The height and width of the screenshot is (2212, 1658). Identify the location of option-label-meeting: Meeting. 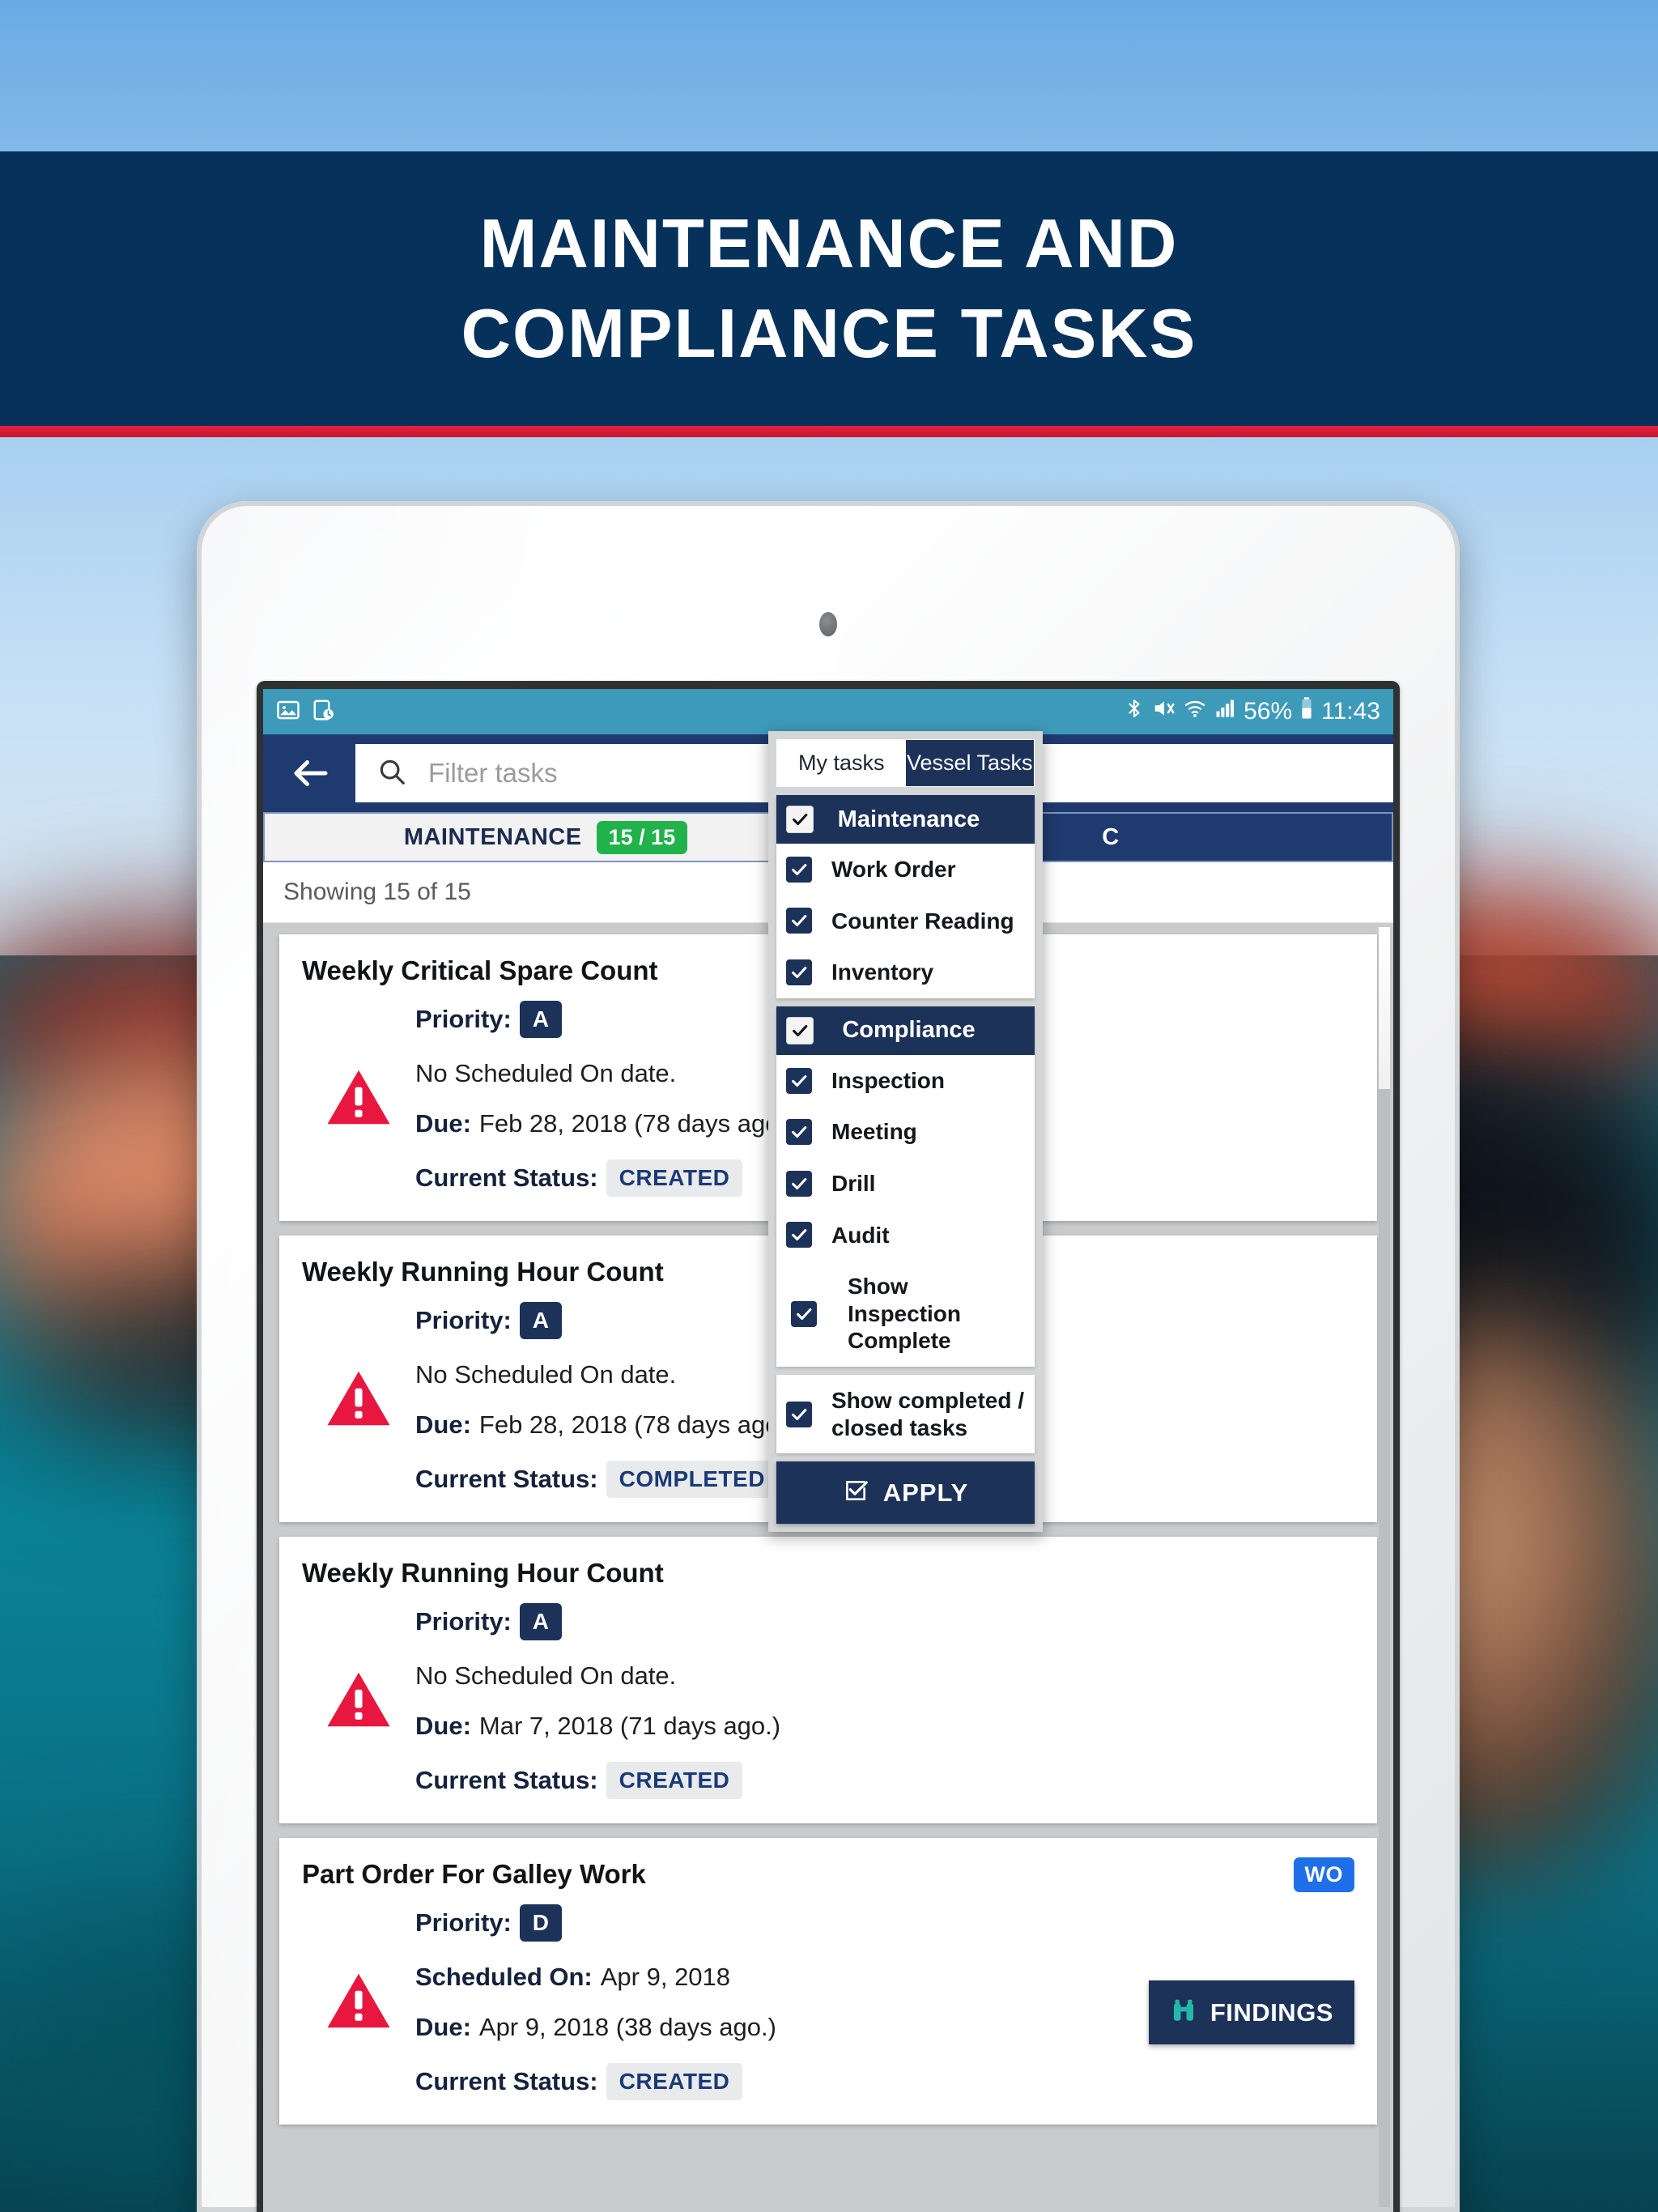
(874, 1132).